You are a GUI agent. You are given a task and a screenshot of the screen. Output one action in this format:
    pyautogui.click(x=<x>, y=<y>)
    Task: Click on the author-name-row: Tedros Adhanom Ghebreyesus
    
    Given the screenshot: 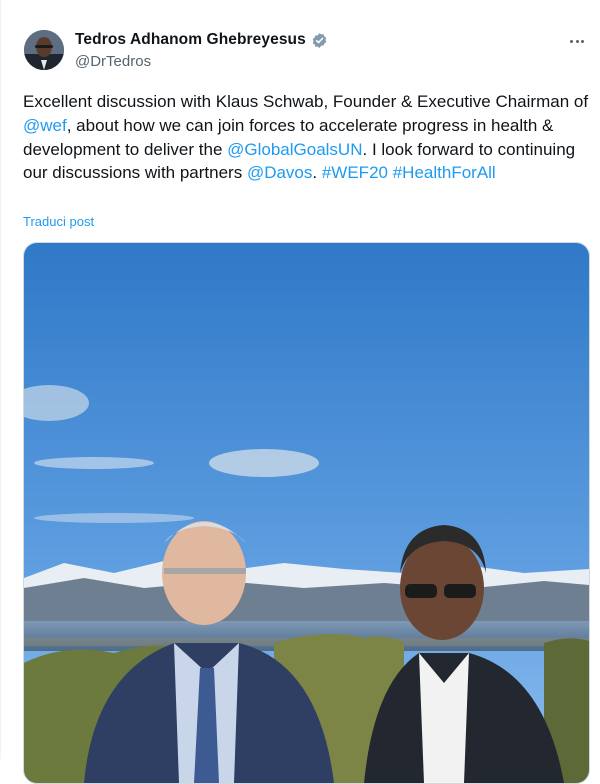 What is the action you would take?
    pyautogui.click(x=201, y=40)
    